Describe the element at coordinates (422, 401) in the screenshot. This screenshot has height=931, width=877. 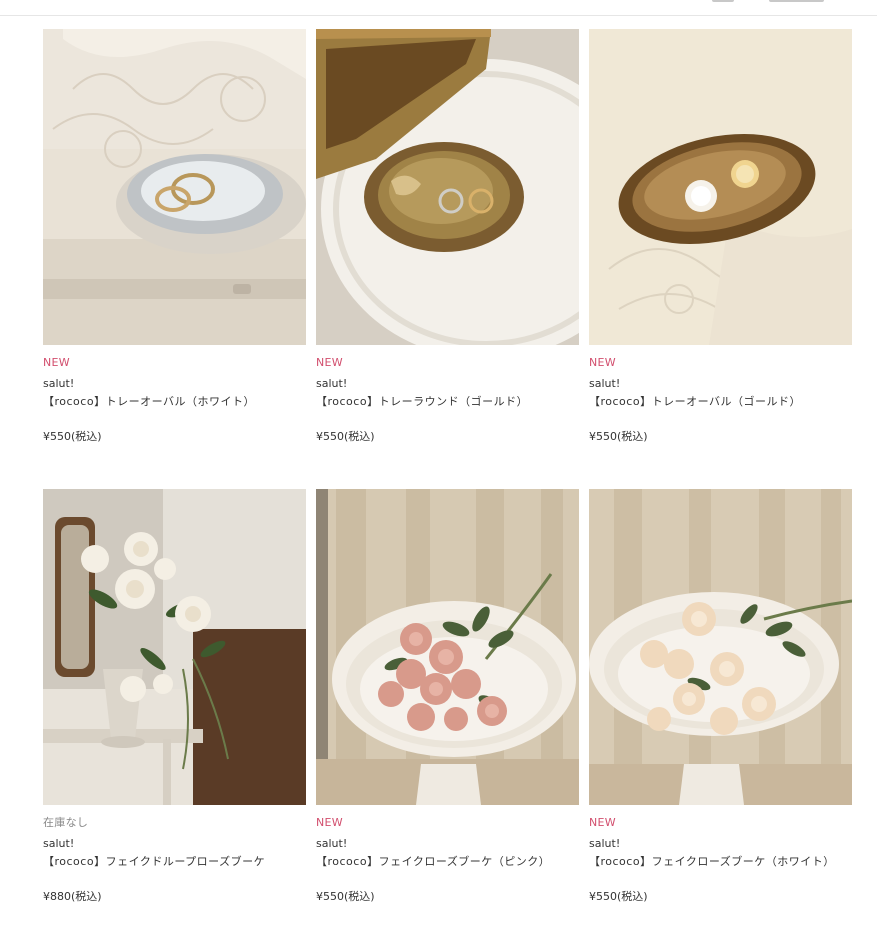
I see `product-name-link: 【rococo】トレーラウンド（ゴールド）` at that location.